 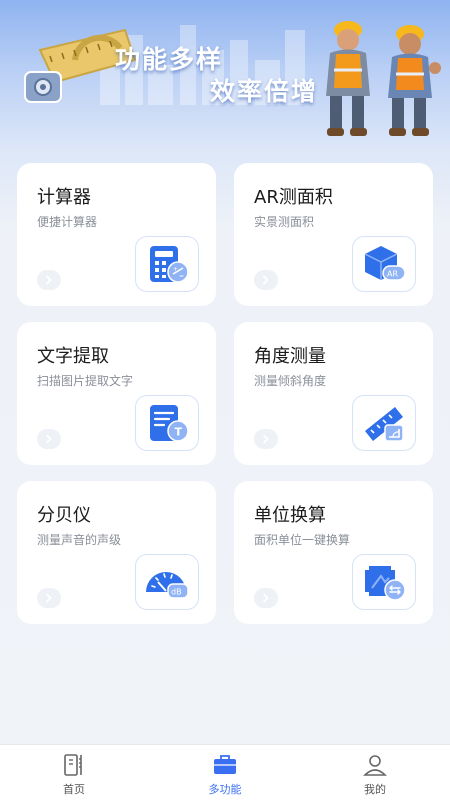 What do you see at coordinates (392, 274) in the screenshot?
I see `ar-icon-text: AR` at bounding box center [392, 274].